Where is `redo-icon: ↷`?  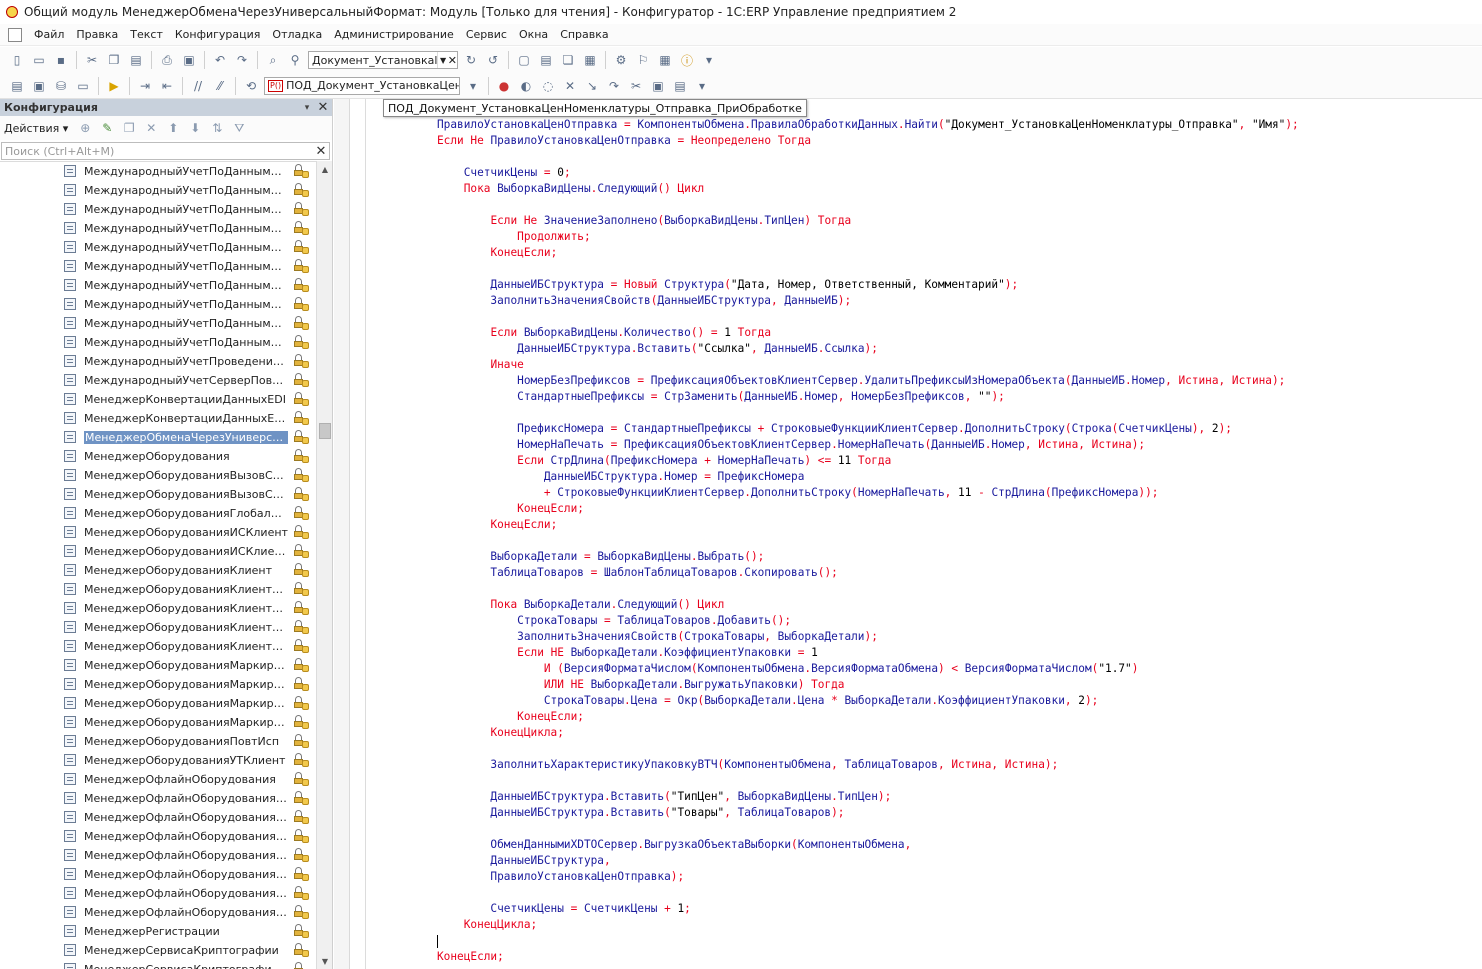
redo-icon: ↷ is located at coordinates (242, 60).